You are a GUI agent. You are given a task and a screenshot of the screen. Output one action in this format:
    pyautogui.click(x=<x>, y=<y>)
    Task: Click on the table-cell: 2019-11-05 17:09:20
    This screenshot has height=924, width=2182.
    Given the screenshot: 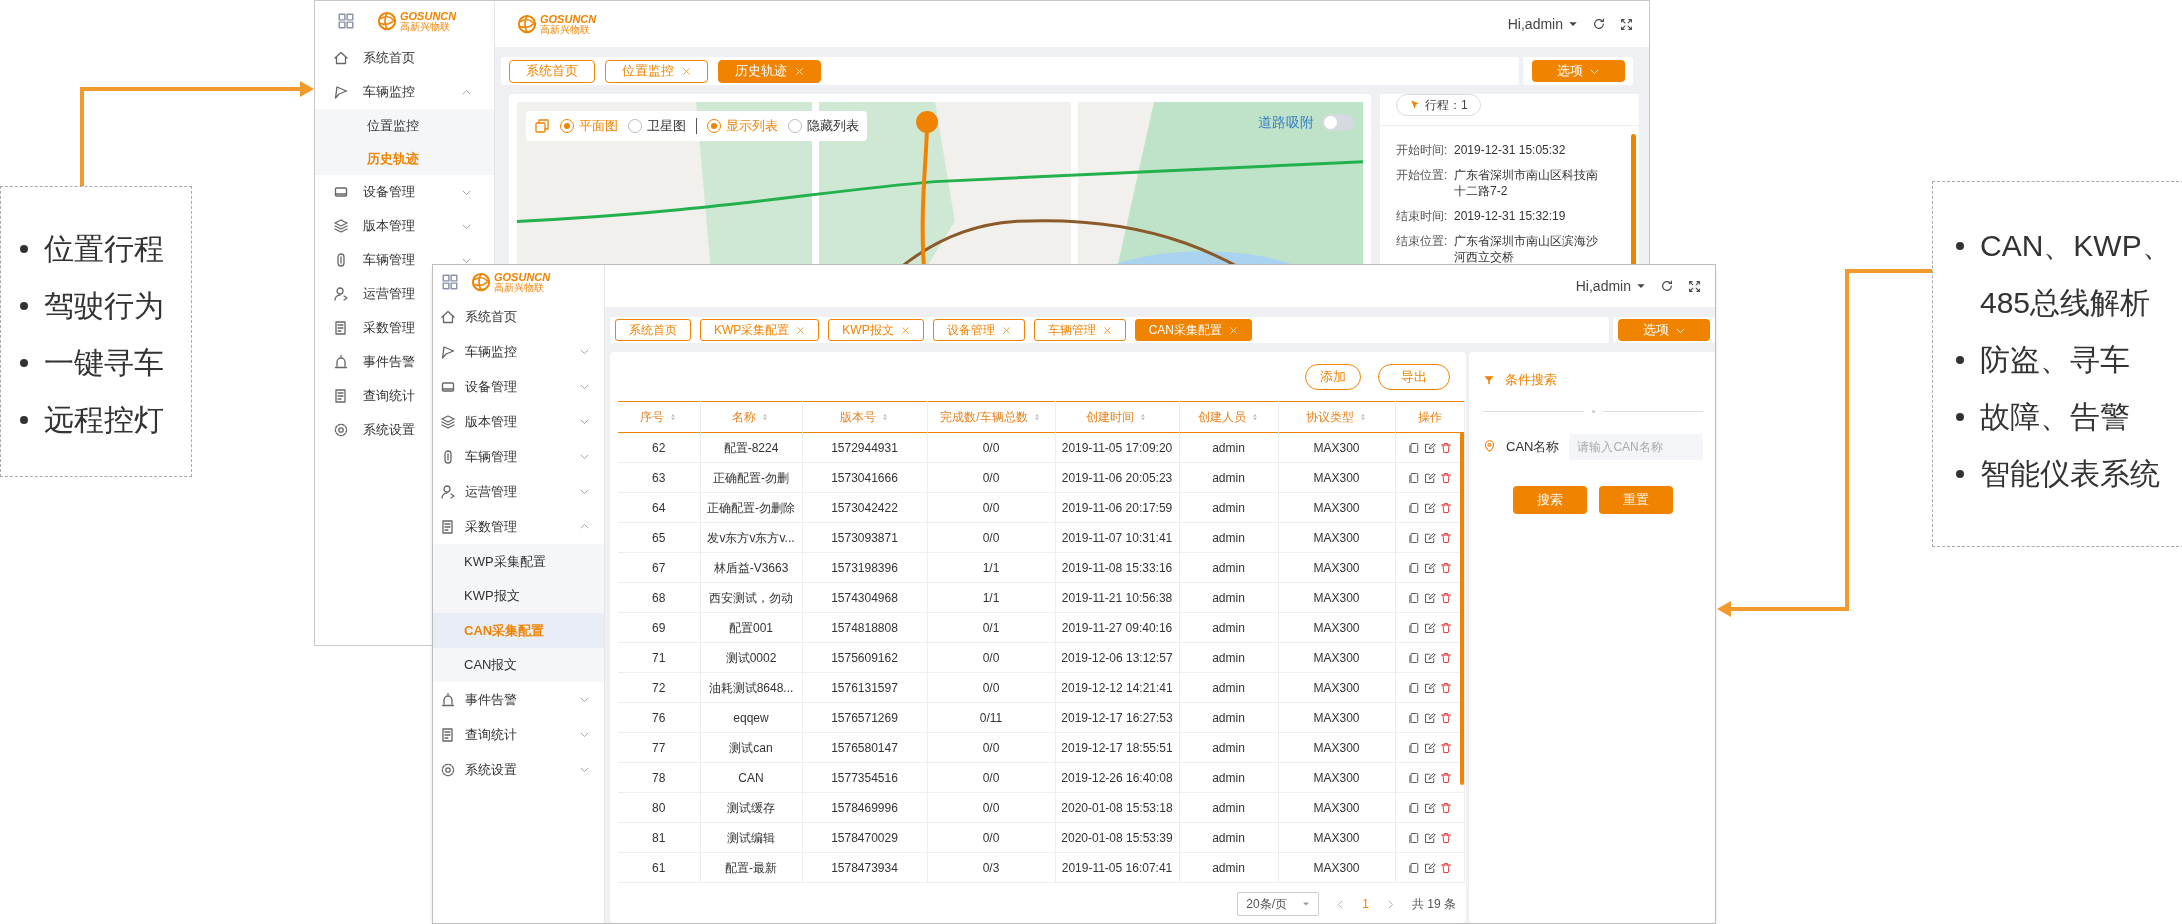 What is the action you would take?
    pyautogui.click(x=1117, y=447)
    